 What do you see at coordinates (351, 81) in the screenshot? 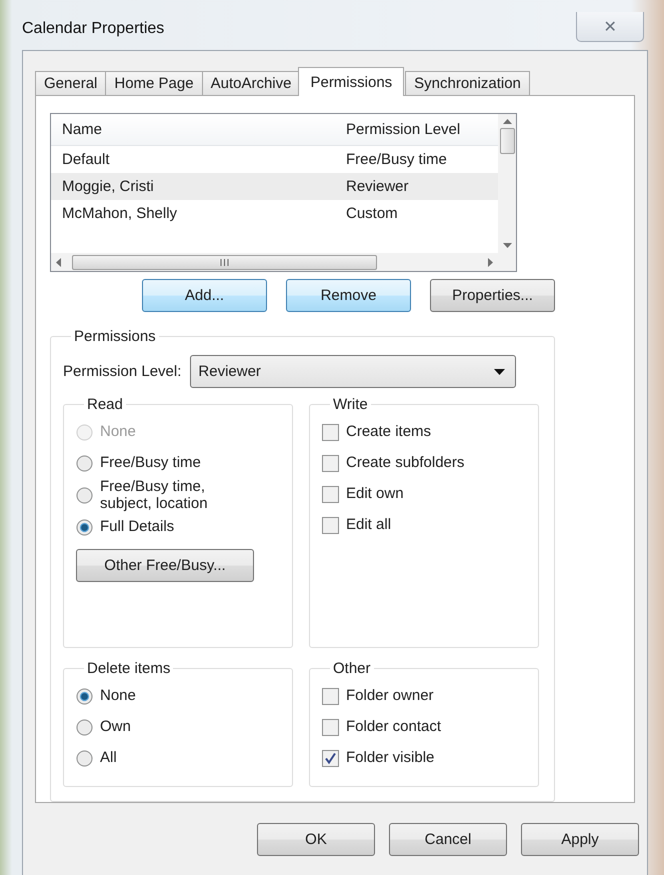
I see `tab: Permissions` at bounding box center [351, 81].